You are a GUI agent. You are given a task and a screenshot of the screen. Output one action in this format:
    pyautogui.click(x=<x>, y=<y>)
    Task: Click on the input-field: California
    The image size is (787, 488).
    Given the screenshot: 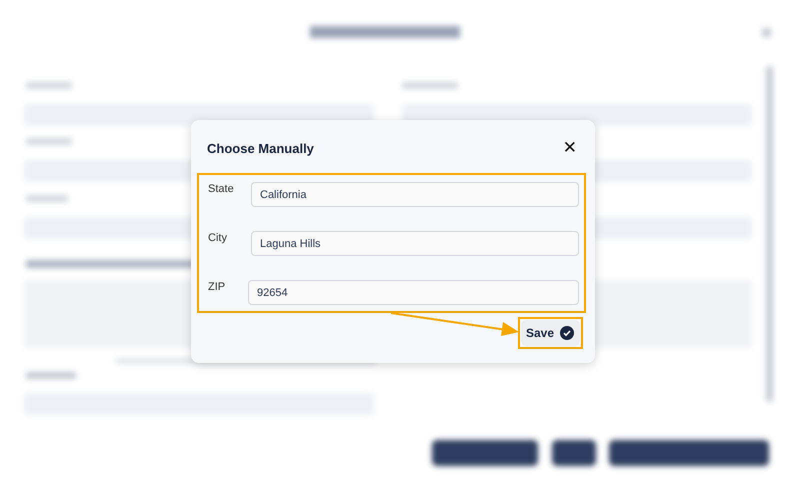 What is the action you would take?
    pyautogui.click(x=415, y=194)
    